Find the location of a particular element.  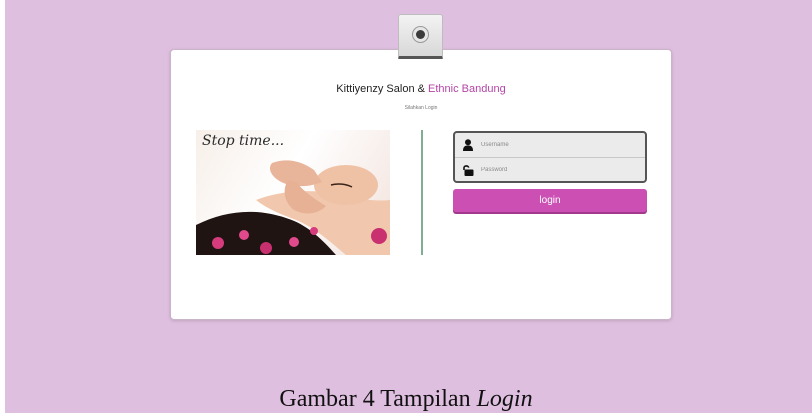

login-form is located at coordinates (550, 157).